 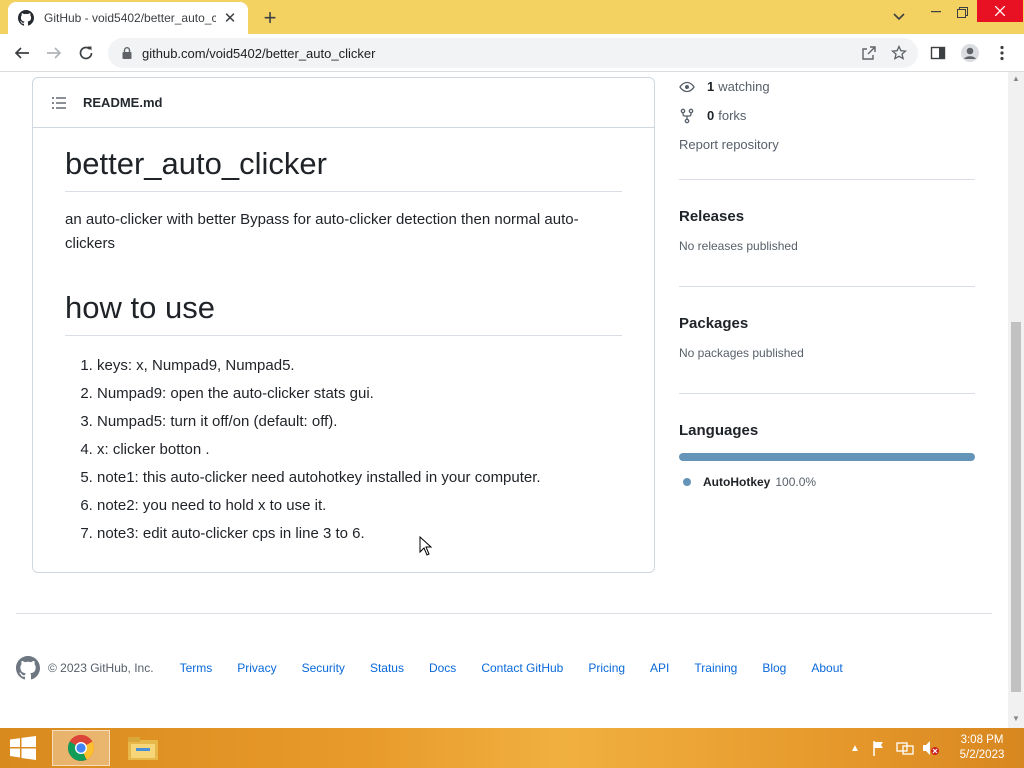 I want to click on tab-title: GitHub - void5402/better_auto_clicker, so click(x=130, y=18).